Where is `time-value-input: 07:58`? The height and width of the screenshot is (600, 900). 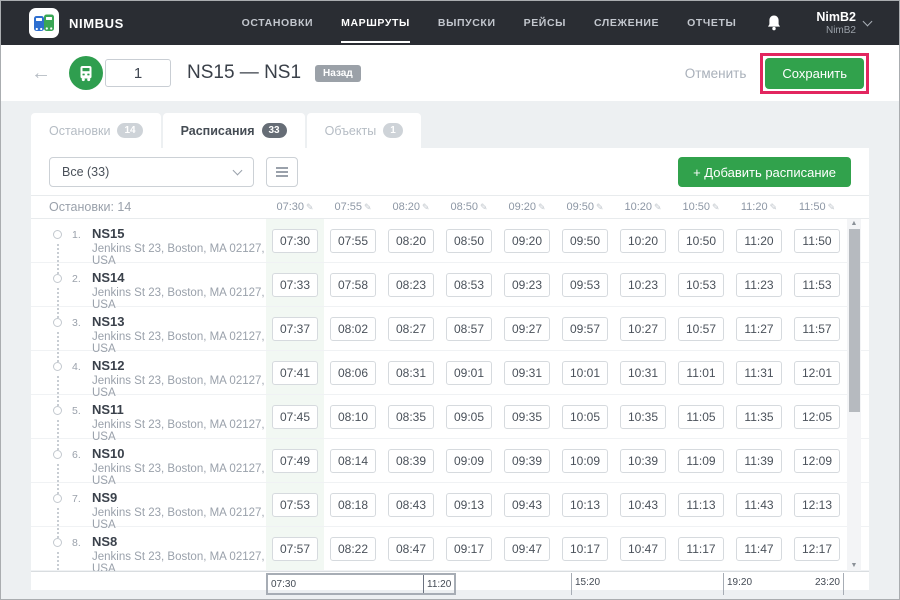 time-value-input: 07:58 is located at coordinates (353, 284).